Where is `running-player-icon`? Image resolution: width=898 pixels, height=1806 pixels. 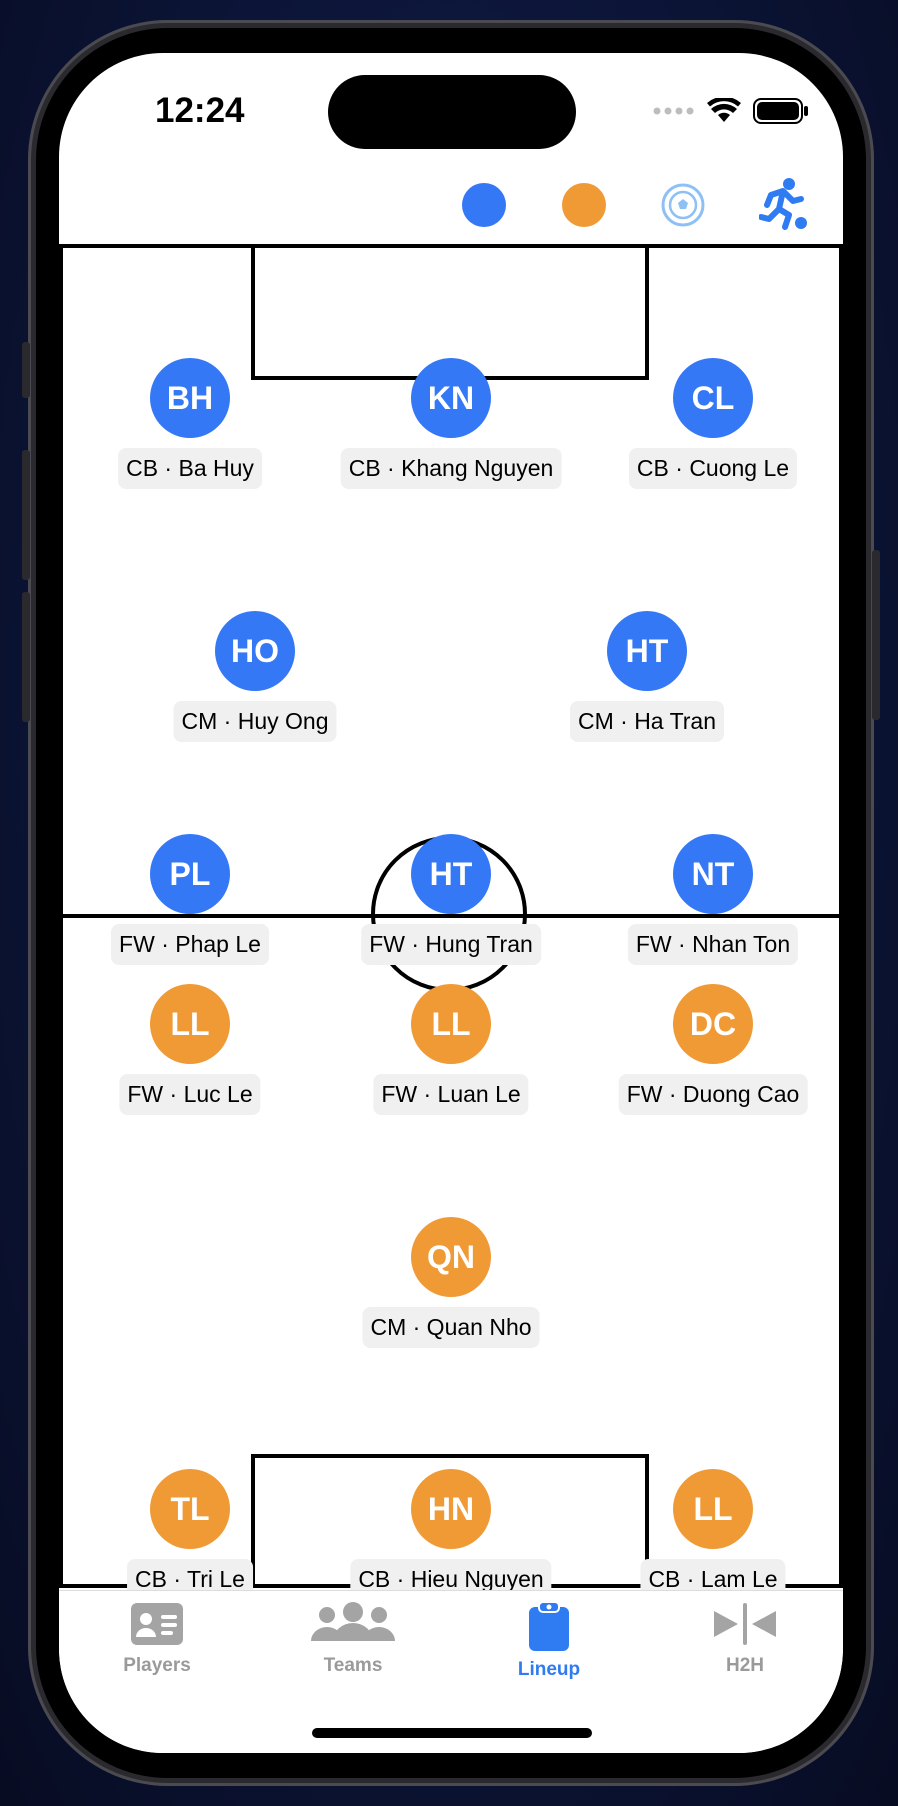 running-player-icon is located at coordinates (782, 204).